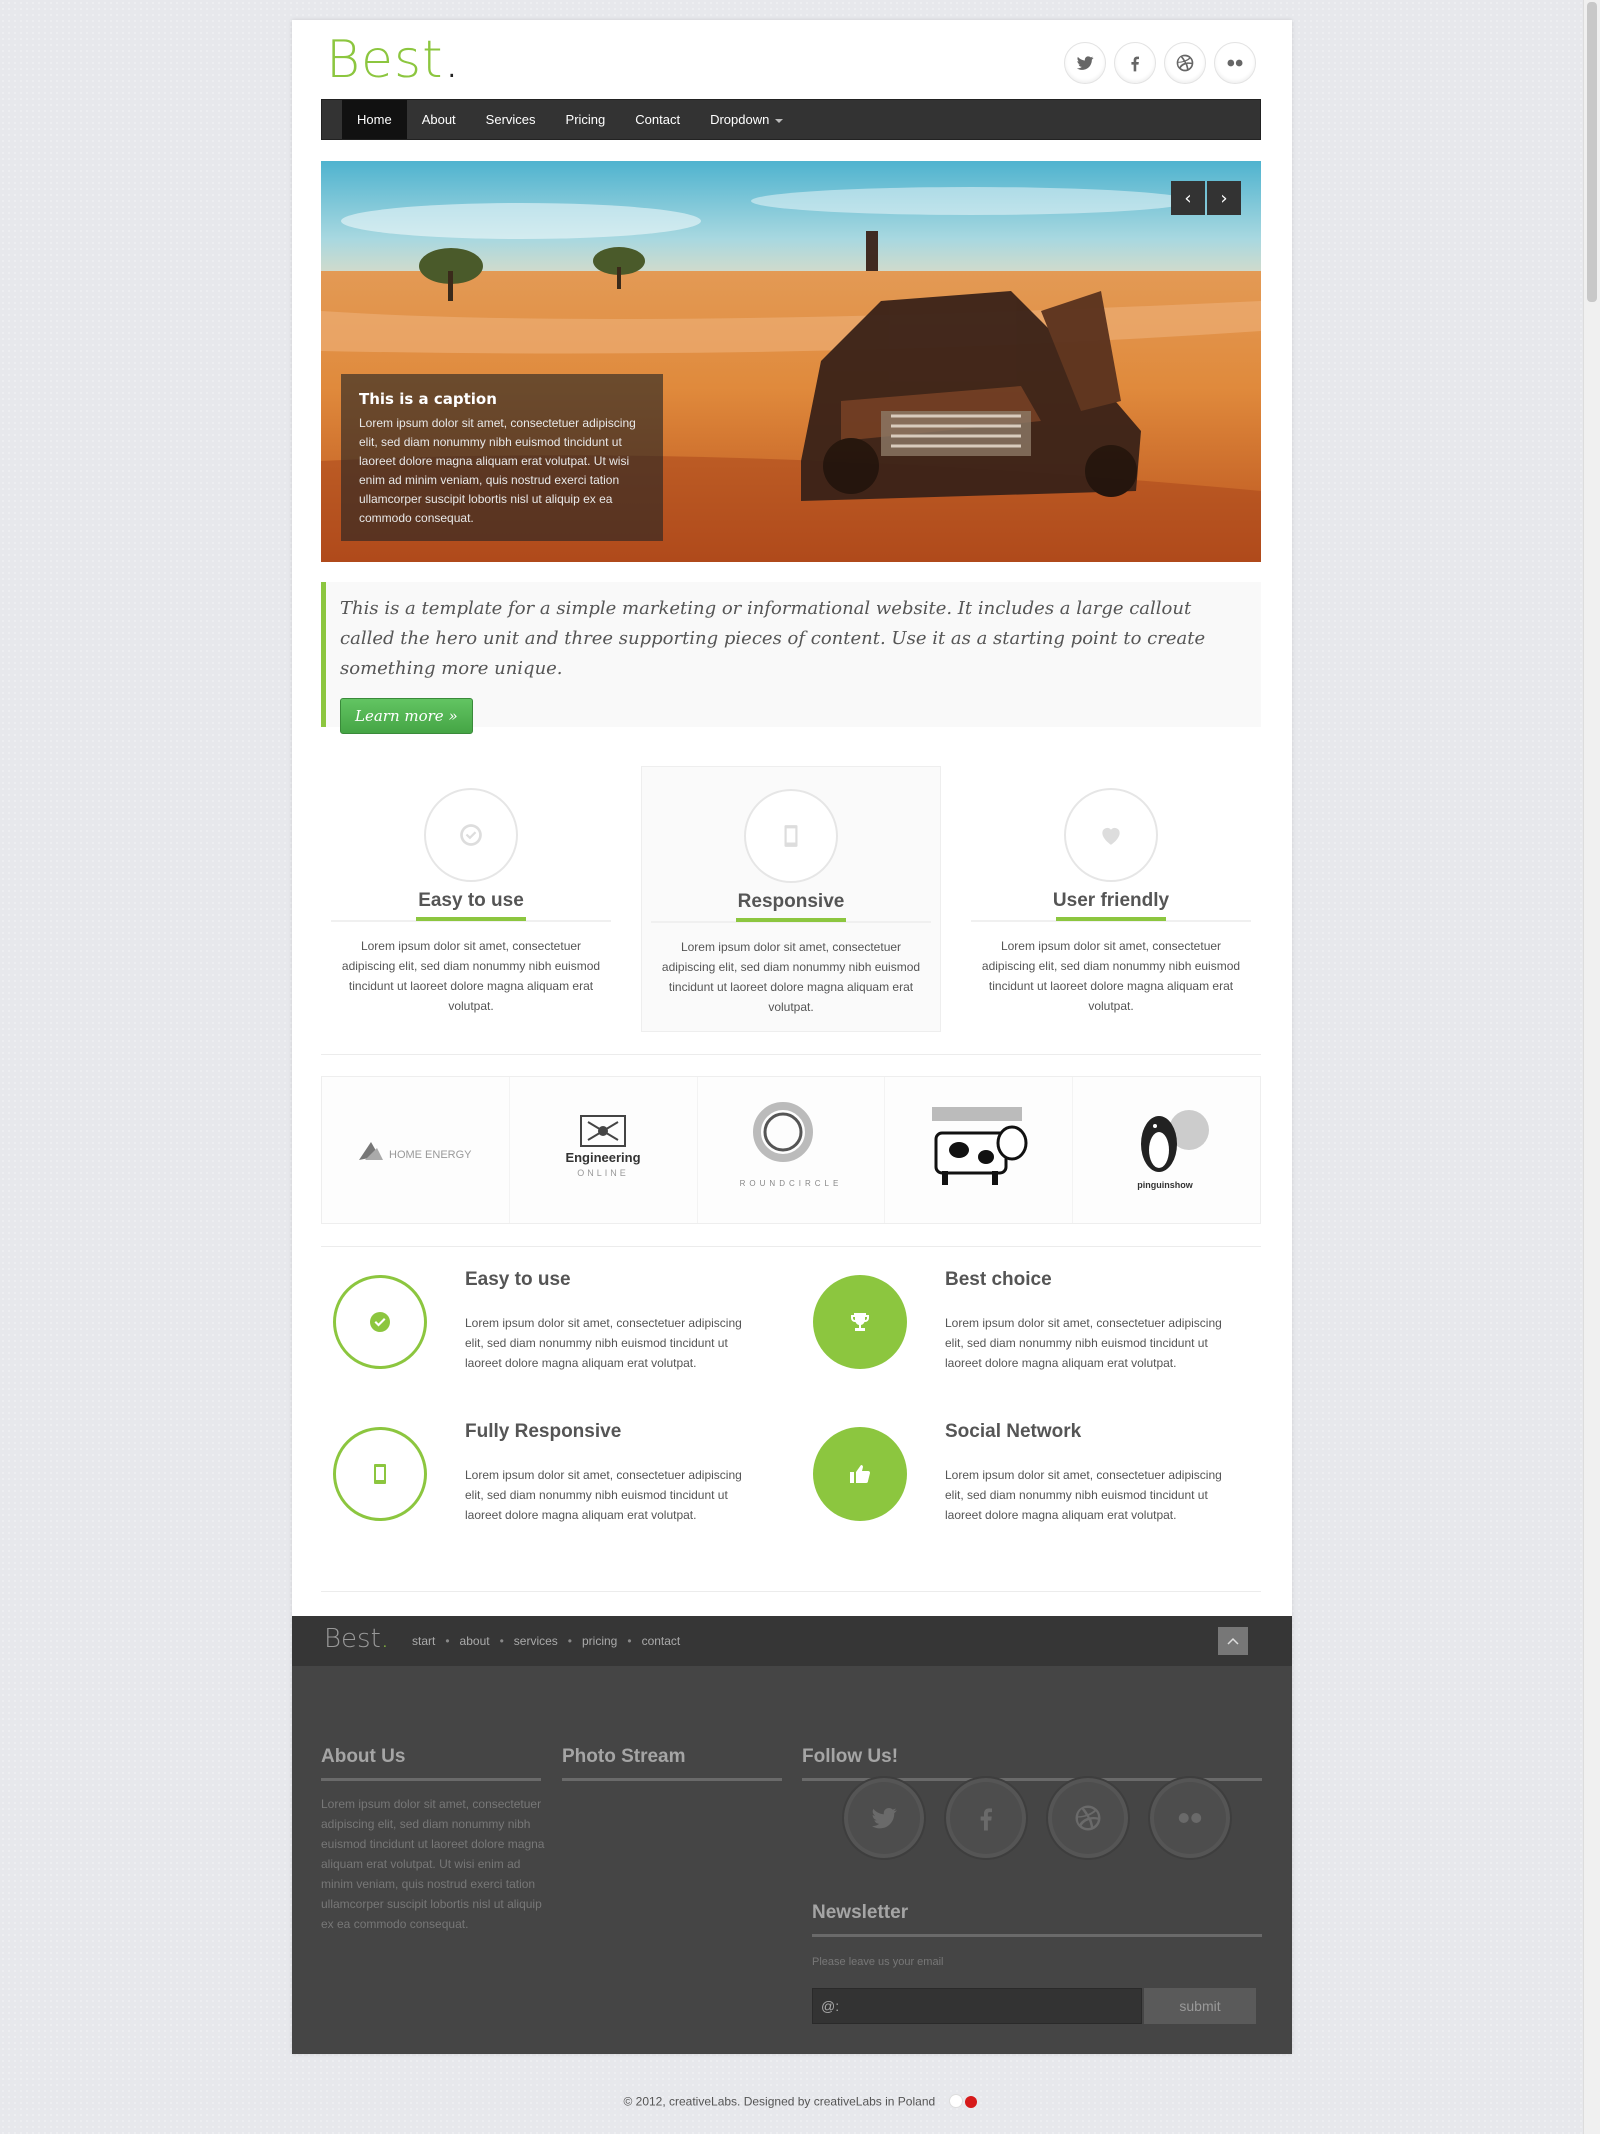  Describe the element at coordinates (1013, 1431) in the screenshot. I see `service-title: Social Network` at that location.